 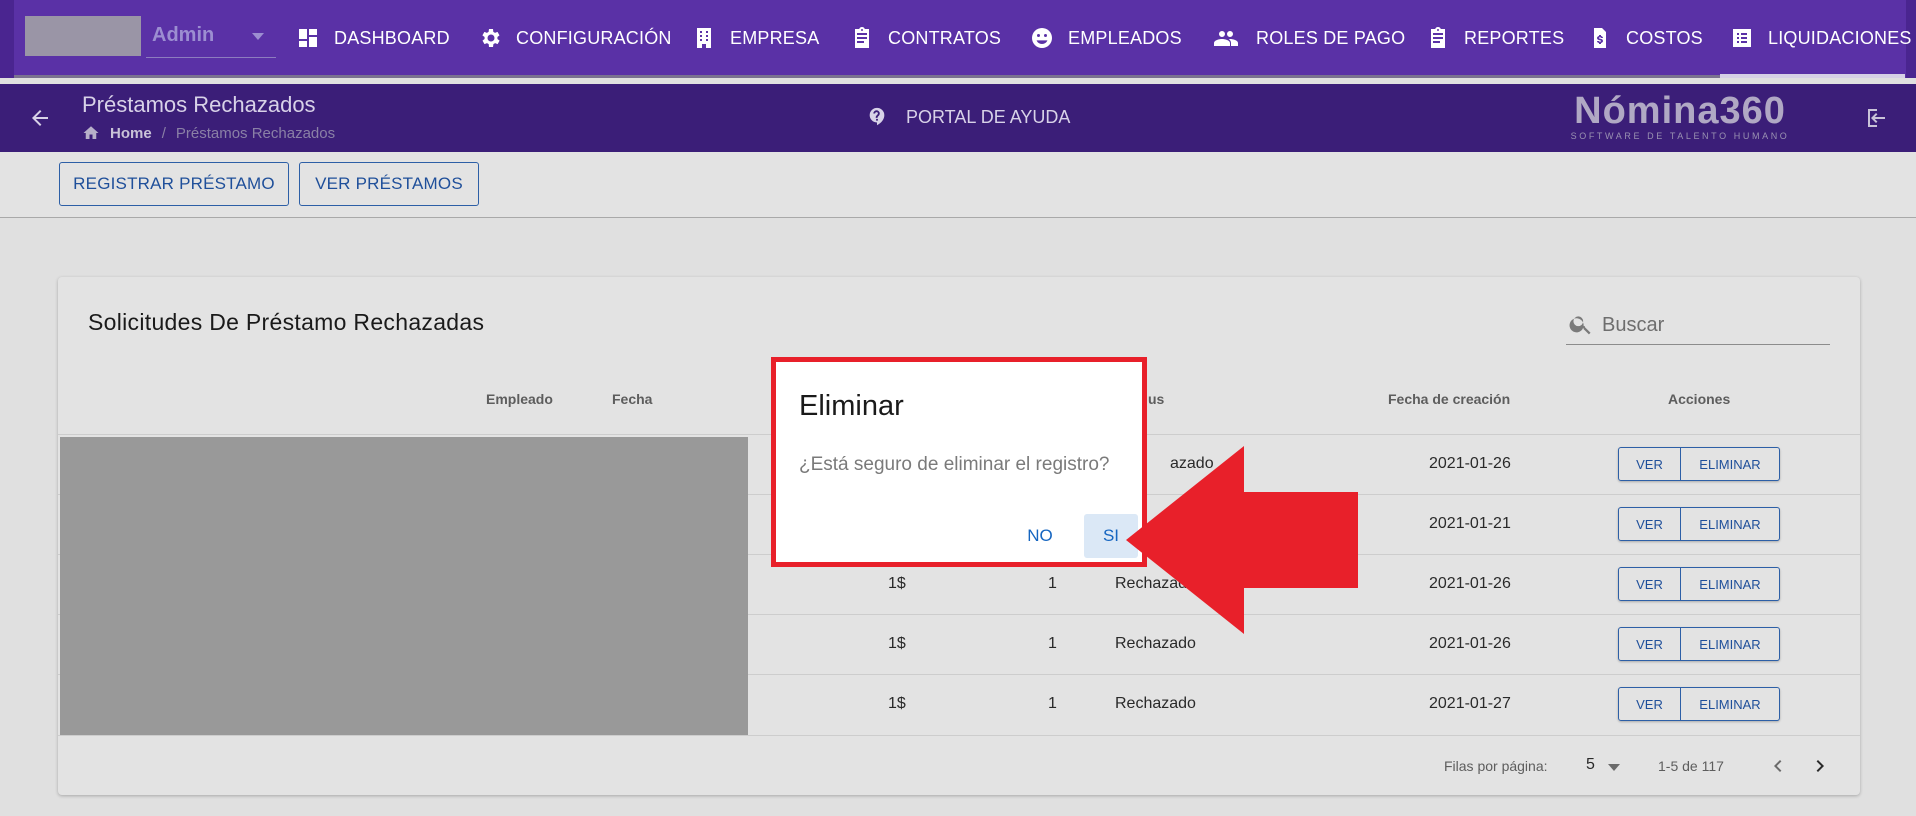 What do you see at coordinates (1042, 38) in the screenshot?
I see `face-icon` at bounding box center [1042, 38].